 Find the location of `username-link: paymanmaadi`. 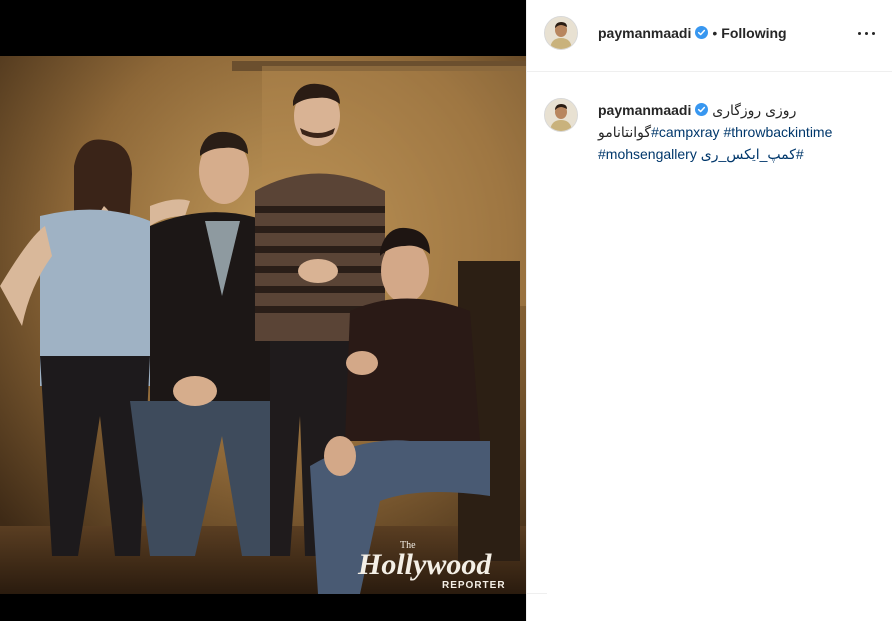

username-link: paymanmaadi is located at coordinates (644, 33).